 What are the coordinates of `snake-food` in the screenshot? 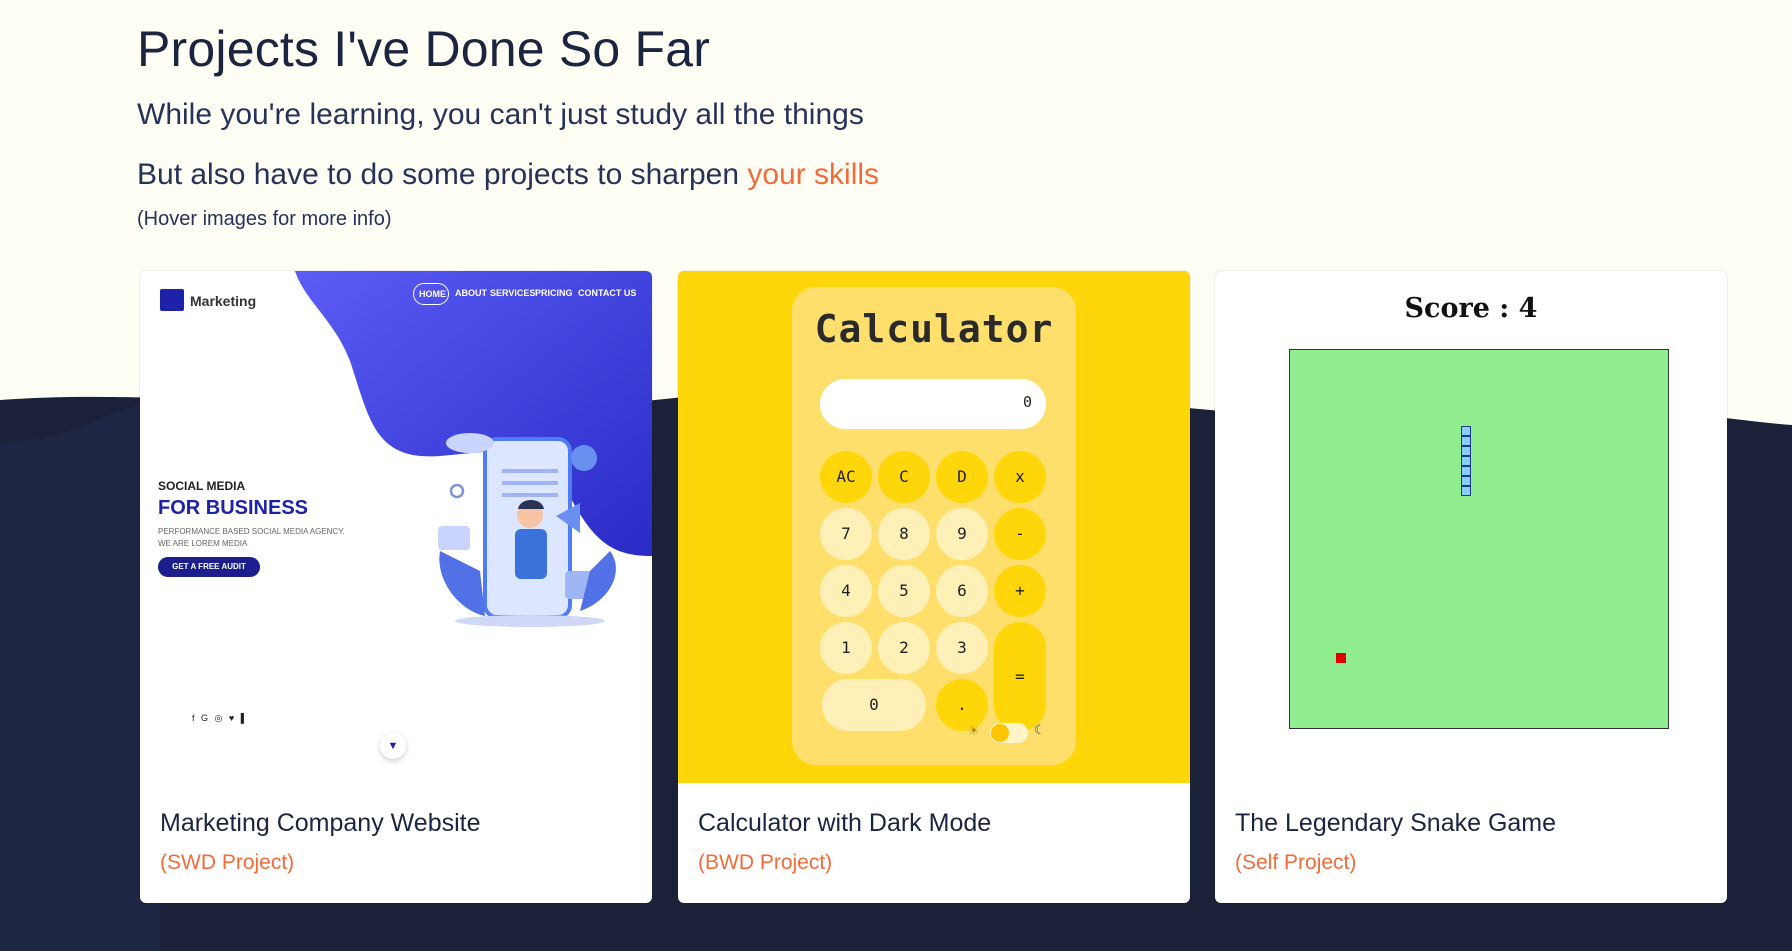 It's located at (1341, 658).